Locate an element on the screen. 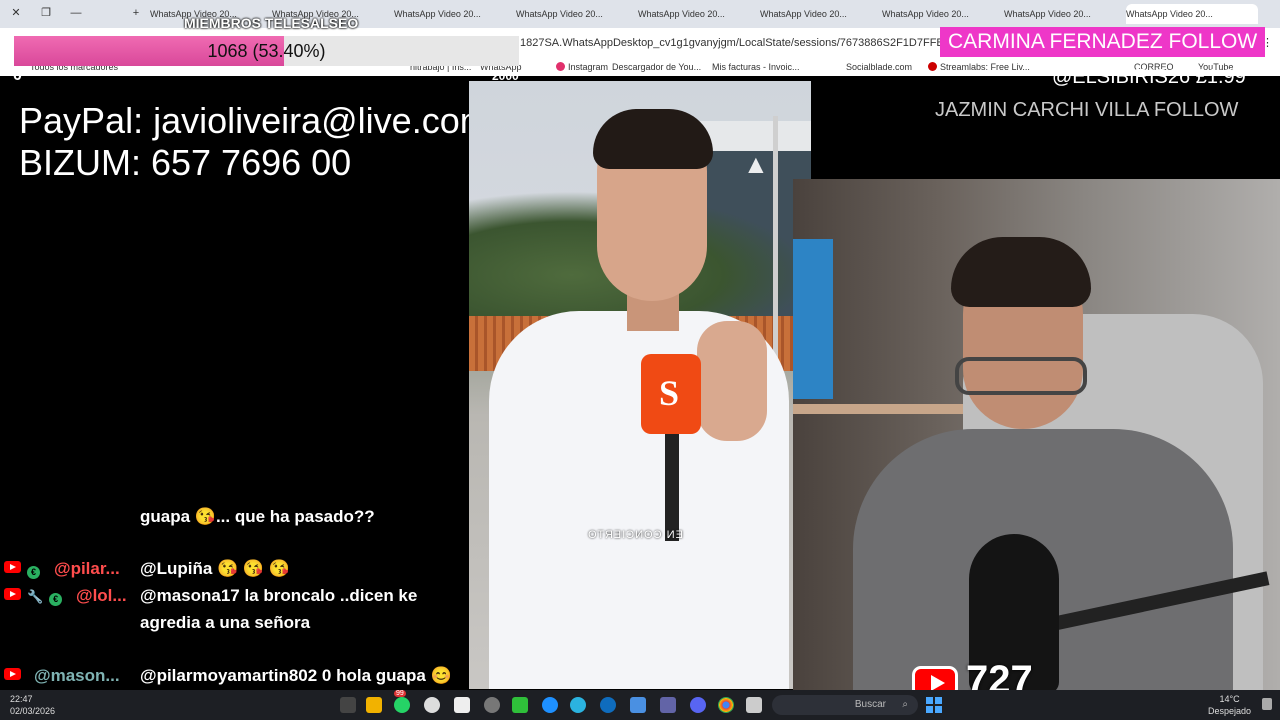  chat-badges: 🔧 € is located at coordinates (33, 596).